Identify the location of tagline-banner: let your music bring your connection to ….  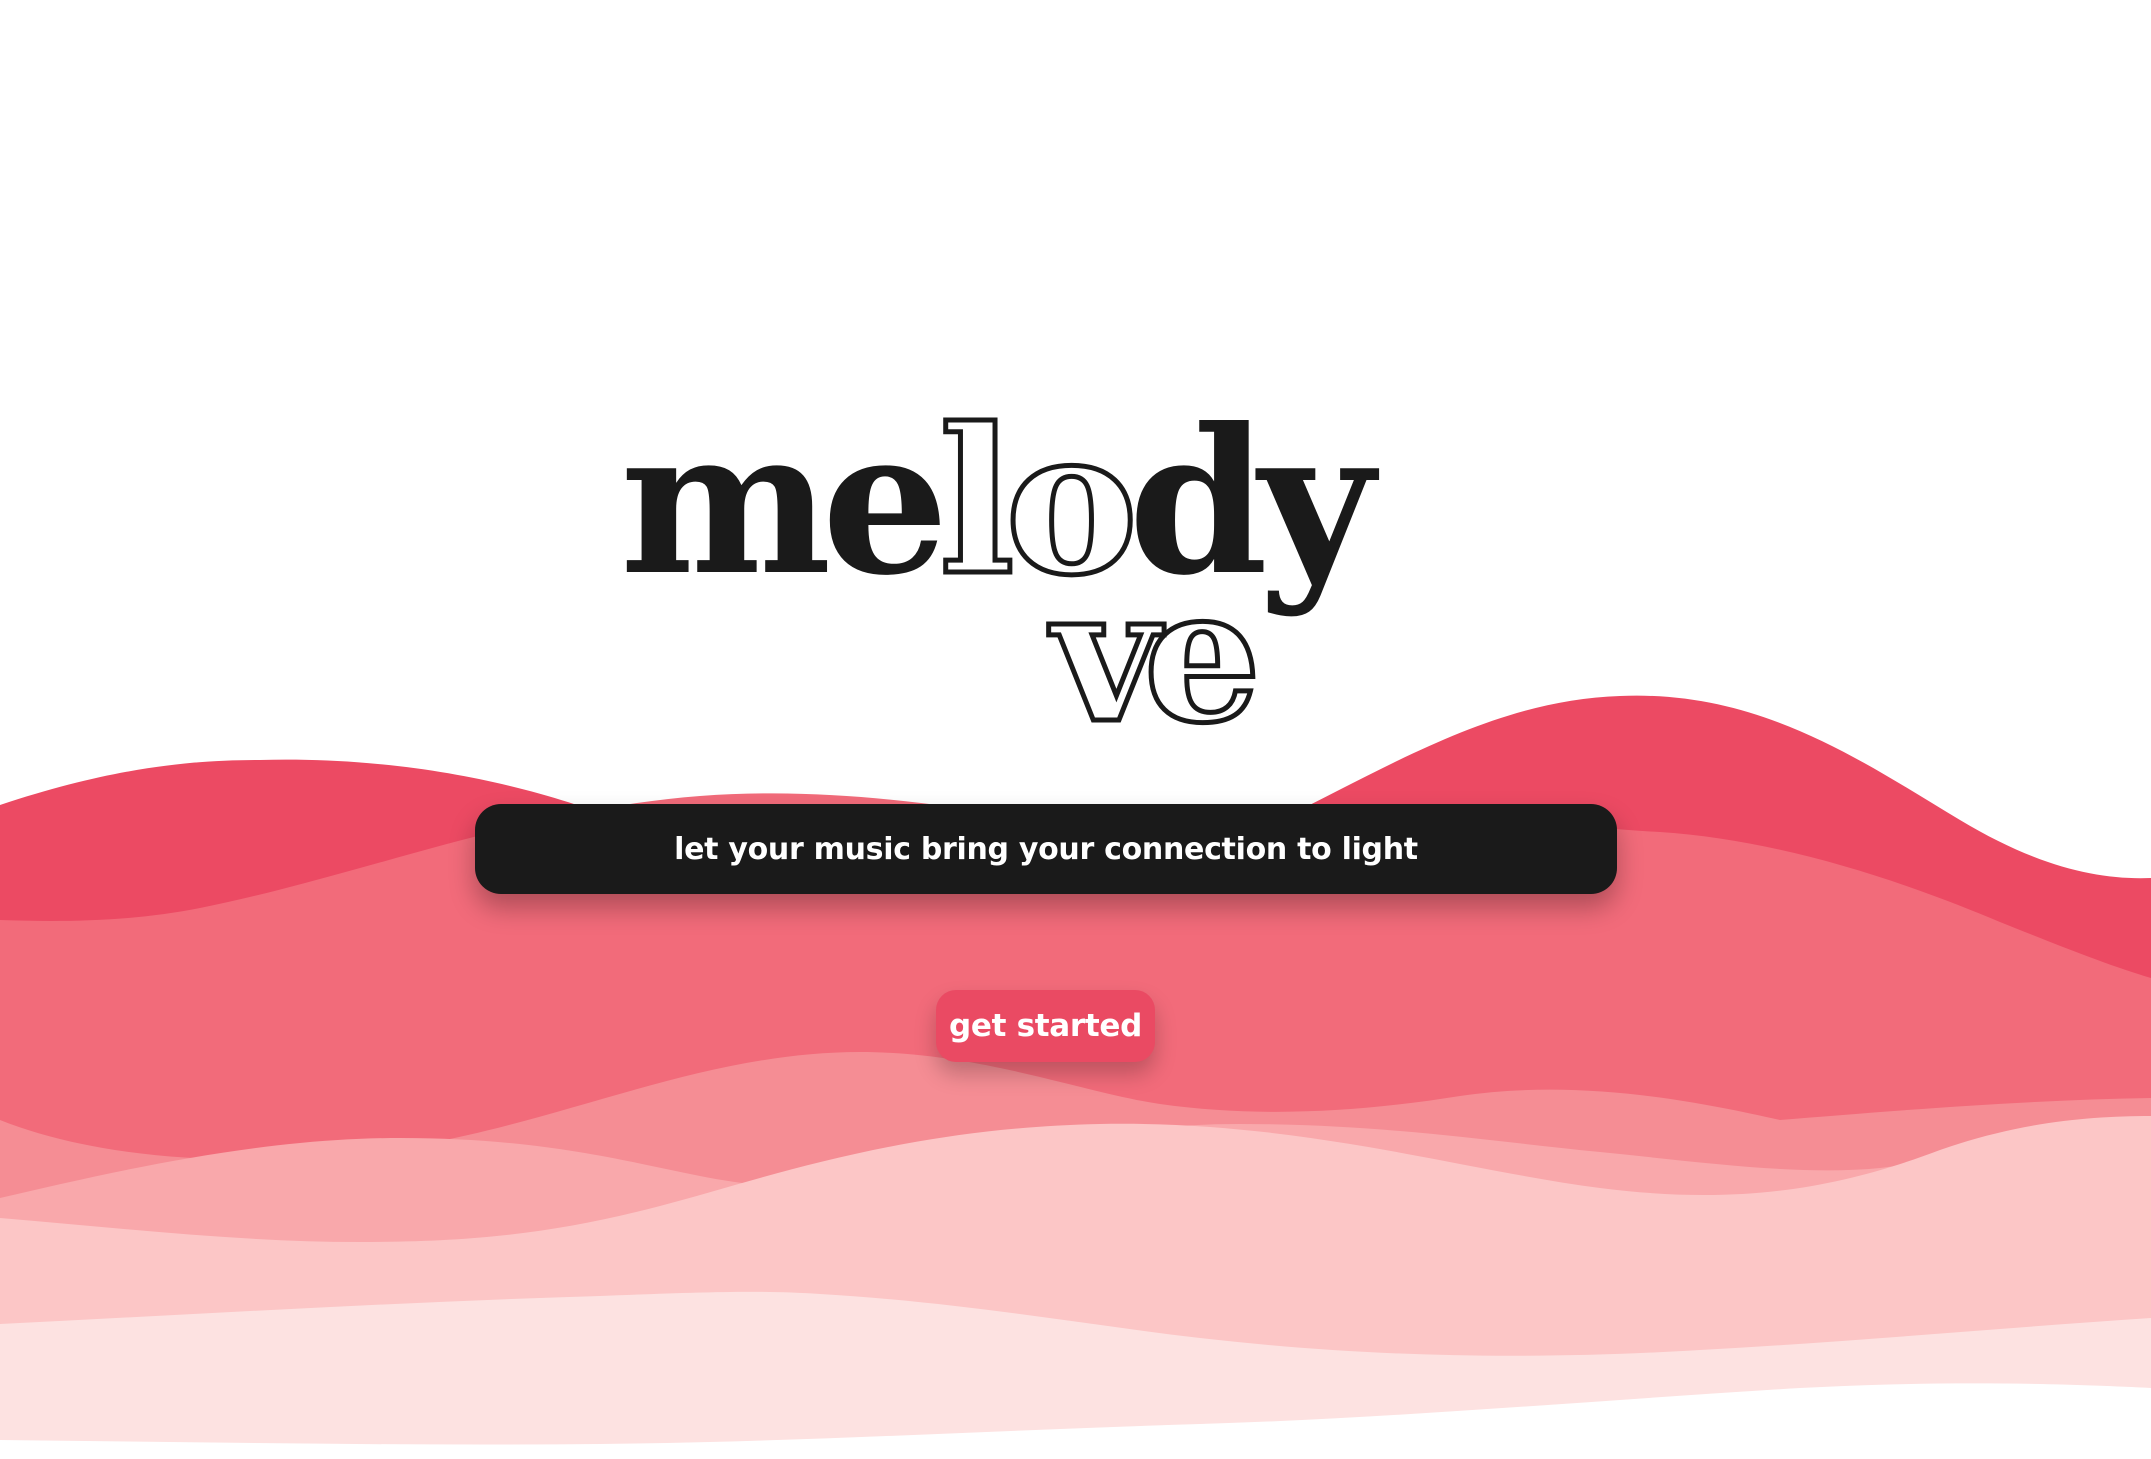
(1046, 849).